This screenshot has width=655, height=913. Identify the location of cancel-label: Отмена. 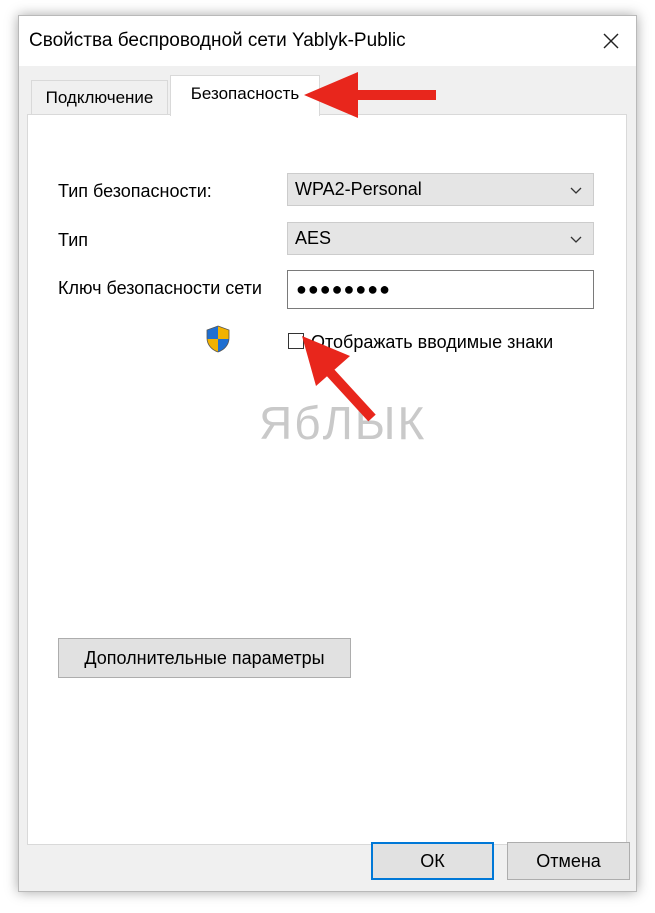
(568, 860).